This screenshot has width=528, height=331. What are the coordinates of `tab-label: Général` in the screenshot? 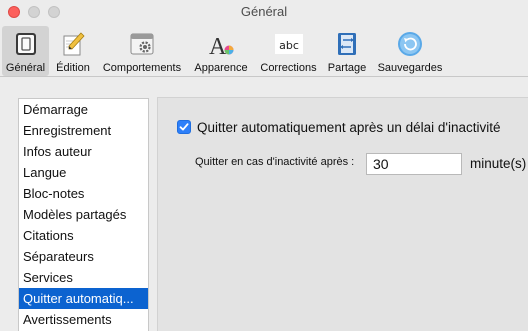 It's located at (25, 68).